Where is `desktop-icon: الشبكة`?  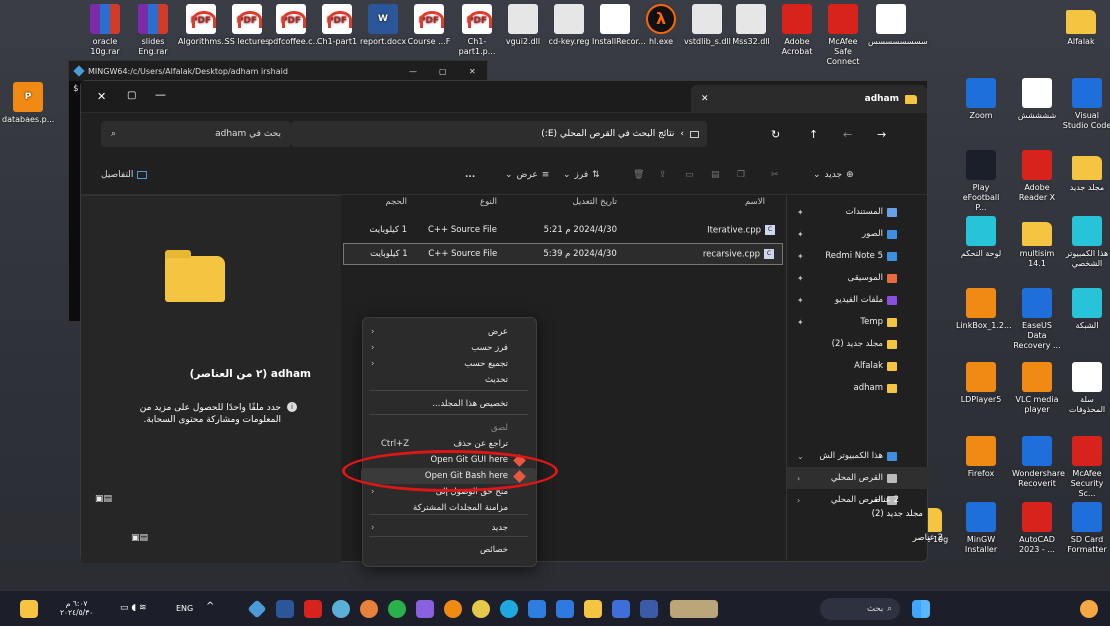
desktop-icon: الشبكة is located at coordinates (1086, 309).